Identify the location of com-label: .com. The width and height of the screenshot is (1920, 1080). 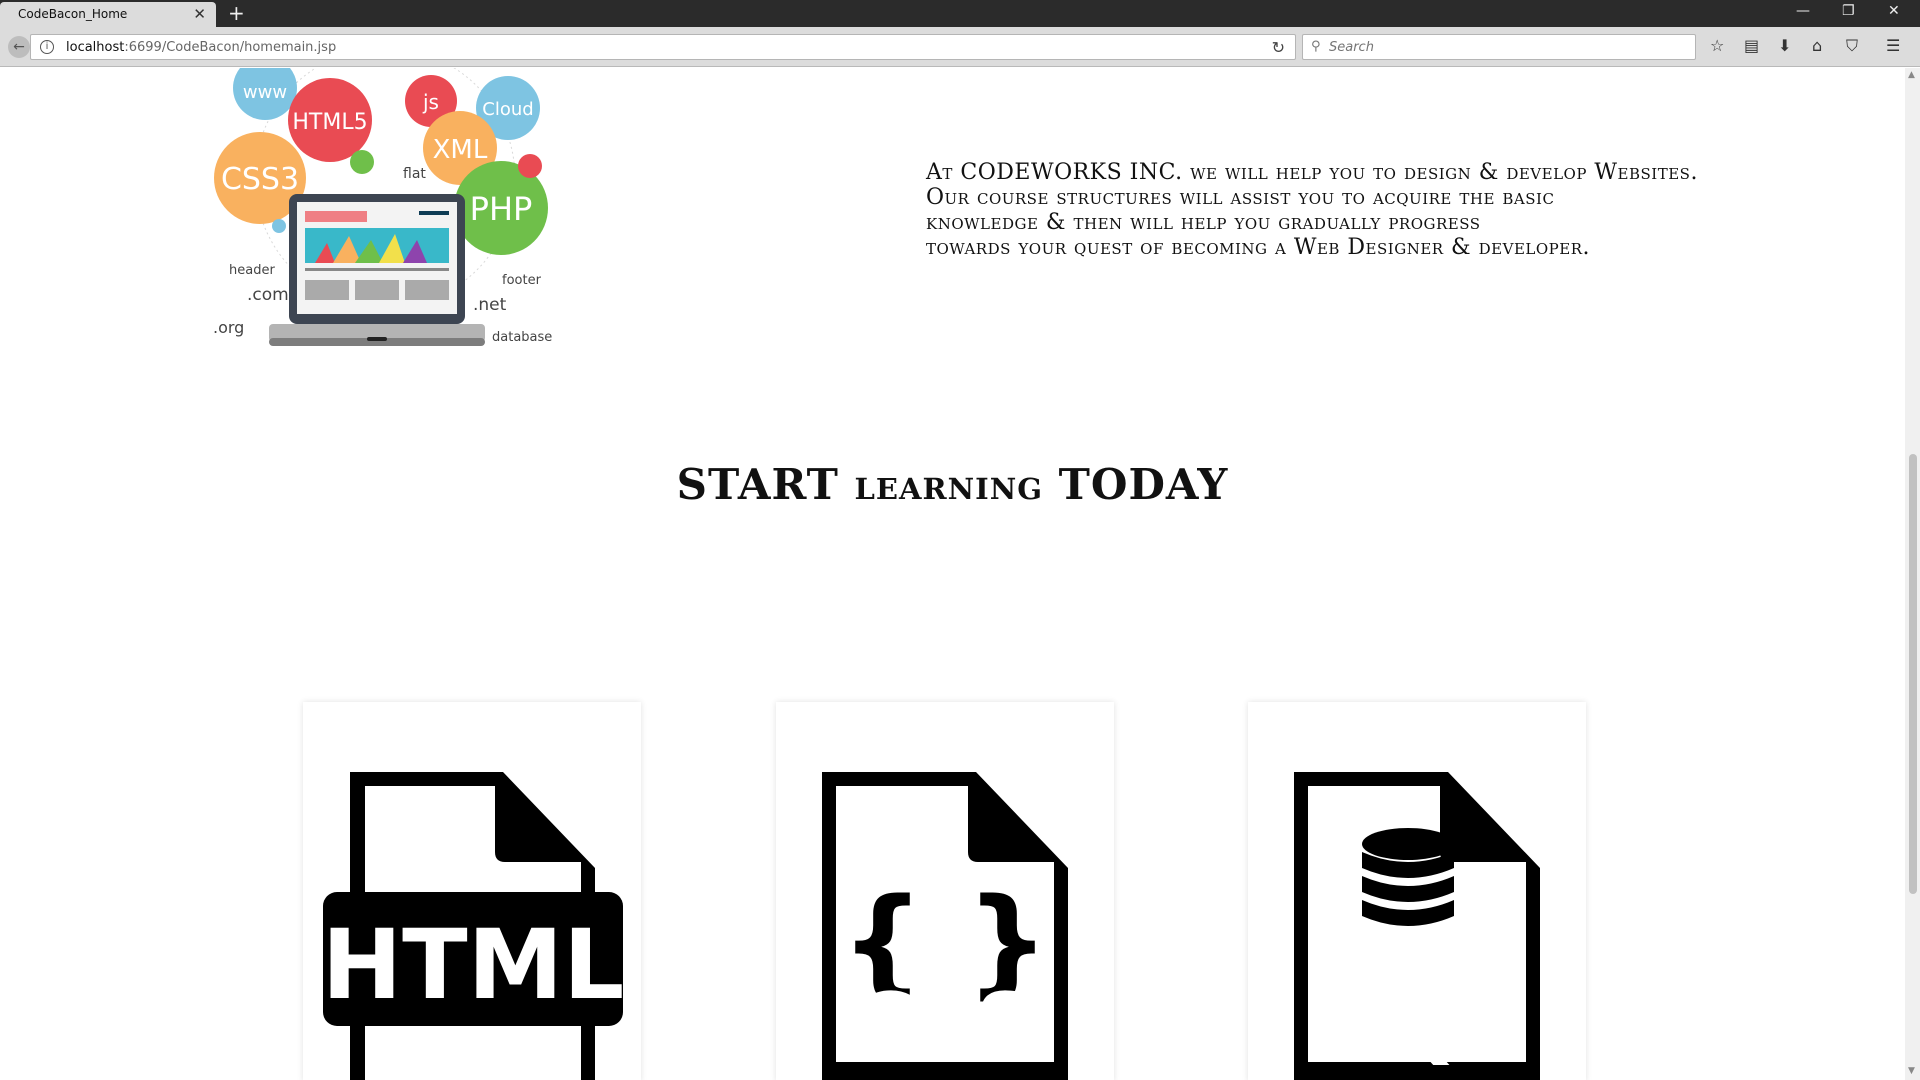
(268, 295).